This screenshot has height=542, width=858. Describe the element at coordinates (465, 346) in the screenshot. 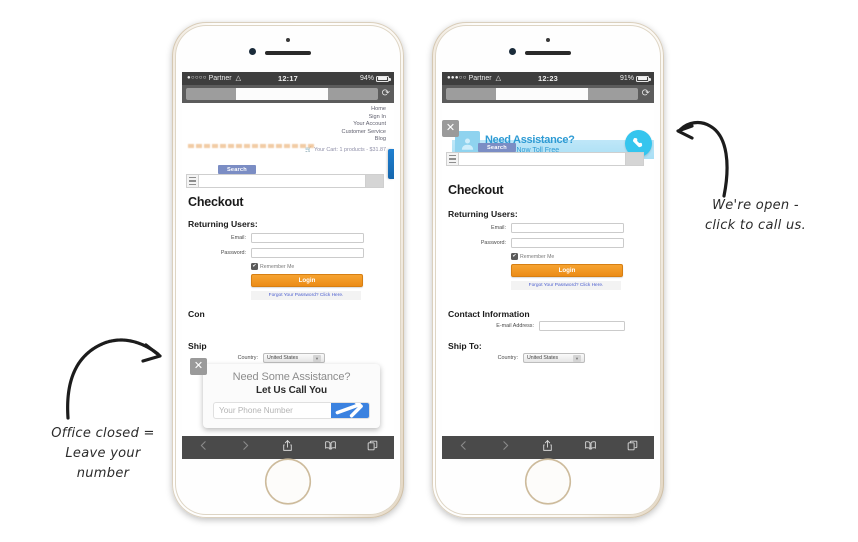

I see `ship-to-heading: Ship To:` at that location.